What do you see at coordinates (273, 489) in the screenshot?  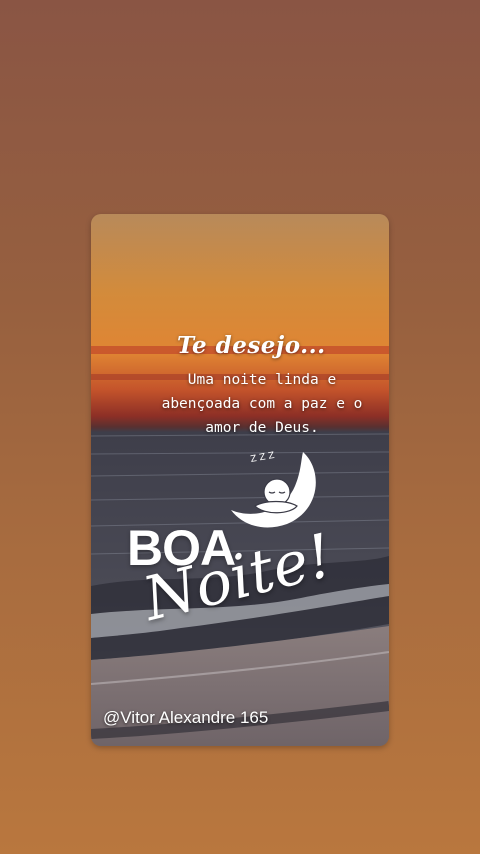 I see `sleeping-baby-moon-icon: Z Z Z` at bounding box center [273, 489].